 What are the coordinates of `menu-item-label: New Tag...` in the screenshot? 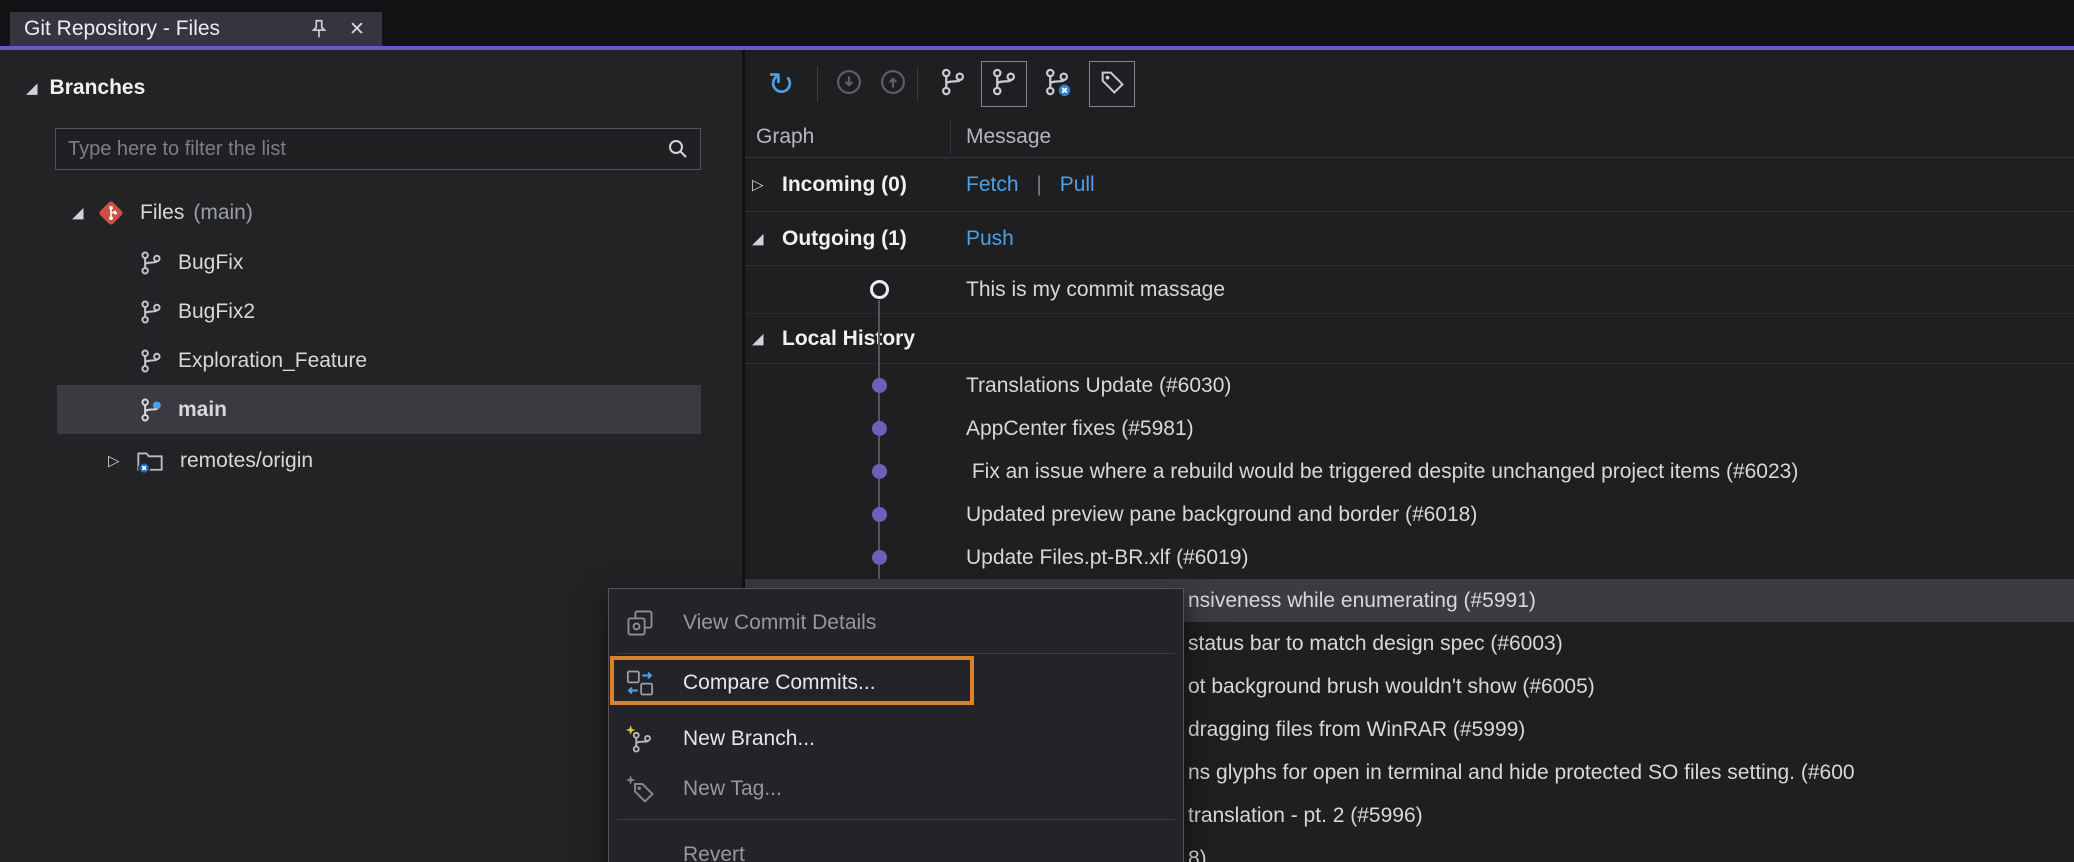 It's located at (732, 788).